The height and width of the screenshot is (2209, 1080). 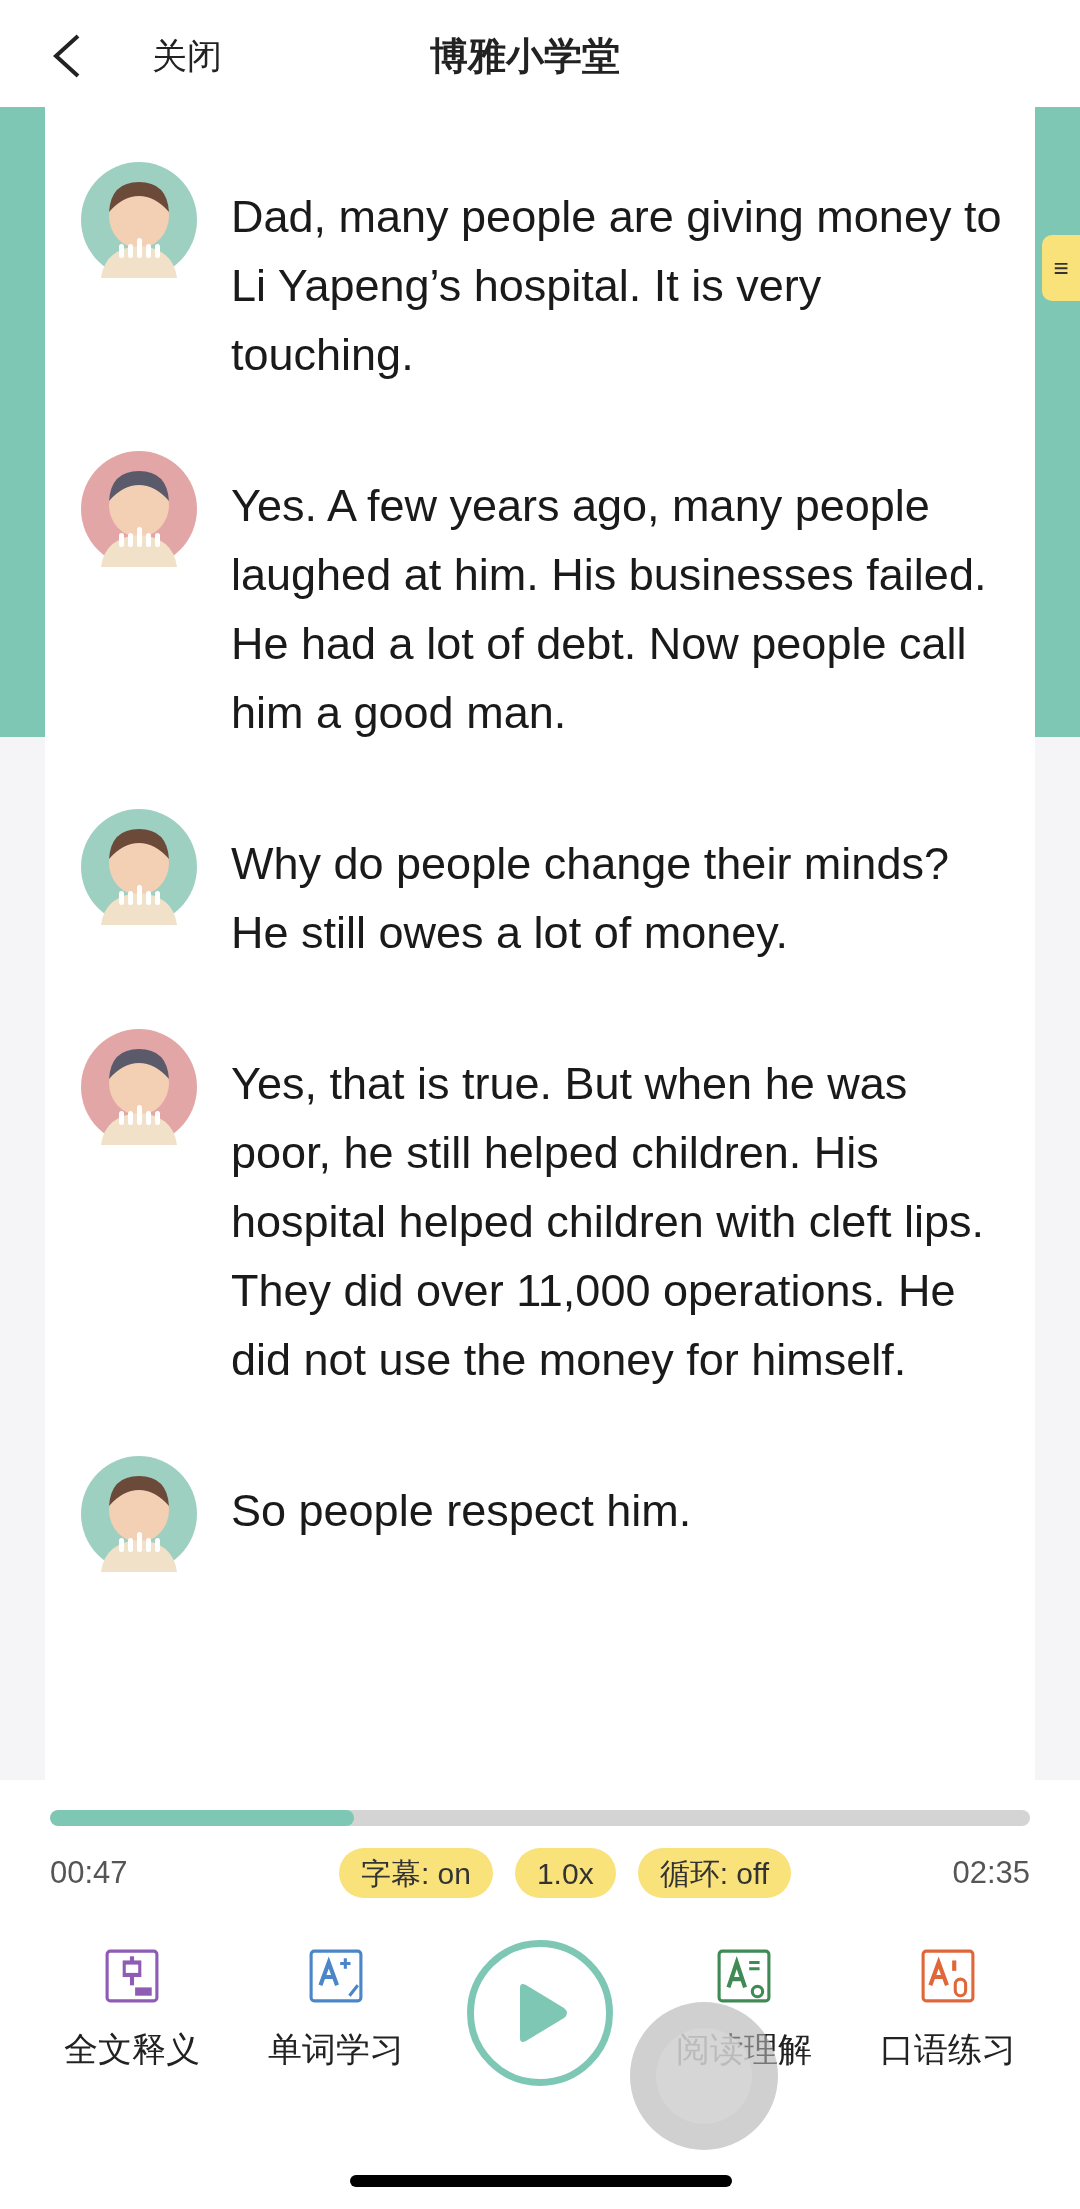 I want to click on page-title: 博雅小学堂, so click(x=525, y=56).